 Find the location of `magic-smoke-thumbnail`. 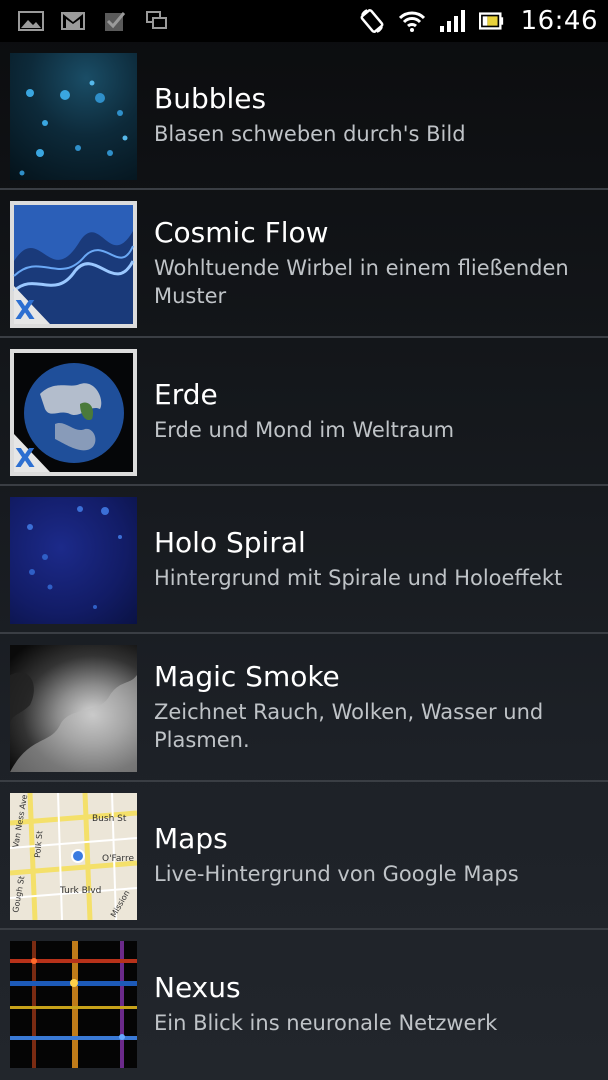

magic-smoke-thumbnail is located at coordinates (73, 708).